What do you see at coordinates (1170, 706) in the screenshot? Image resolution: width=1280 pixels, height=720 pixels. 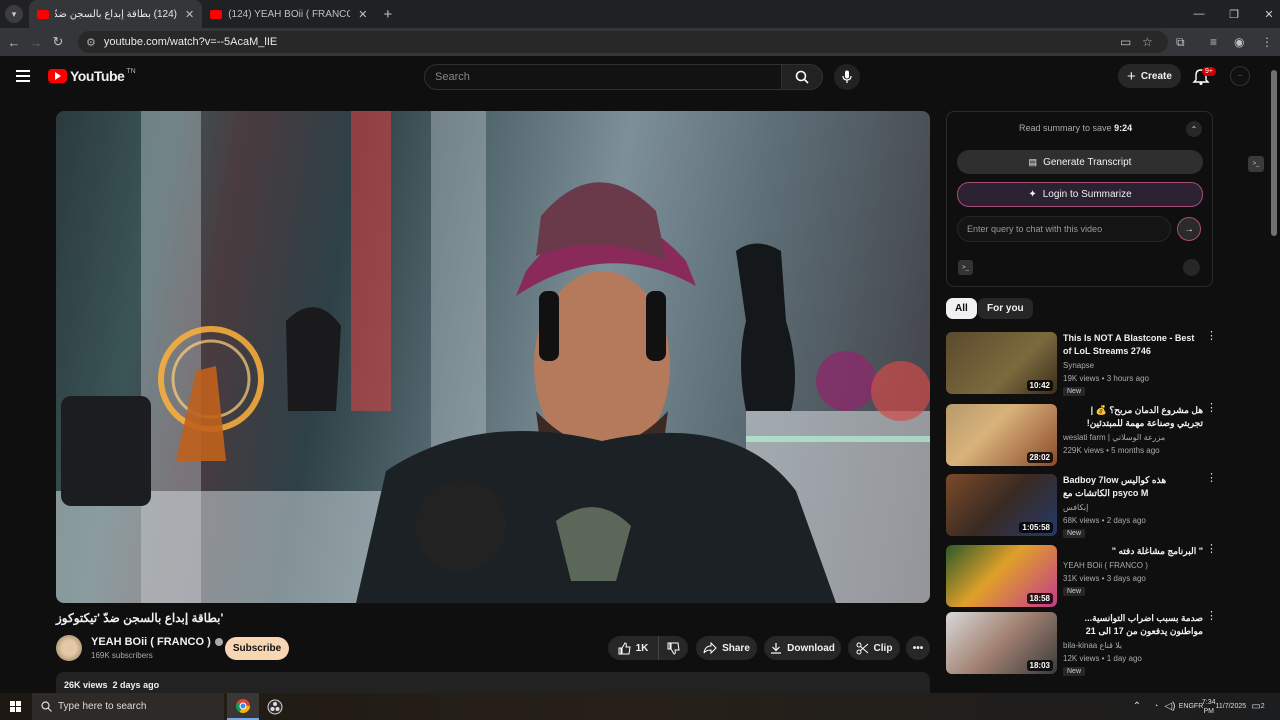 I see `volume-icon: ◁)` at bounding box center [1170, 706].